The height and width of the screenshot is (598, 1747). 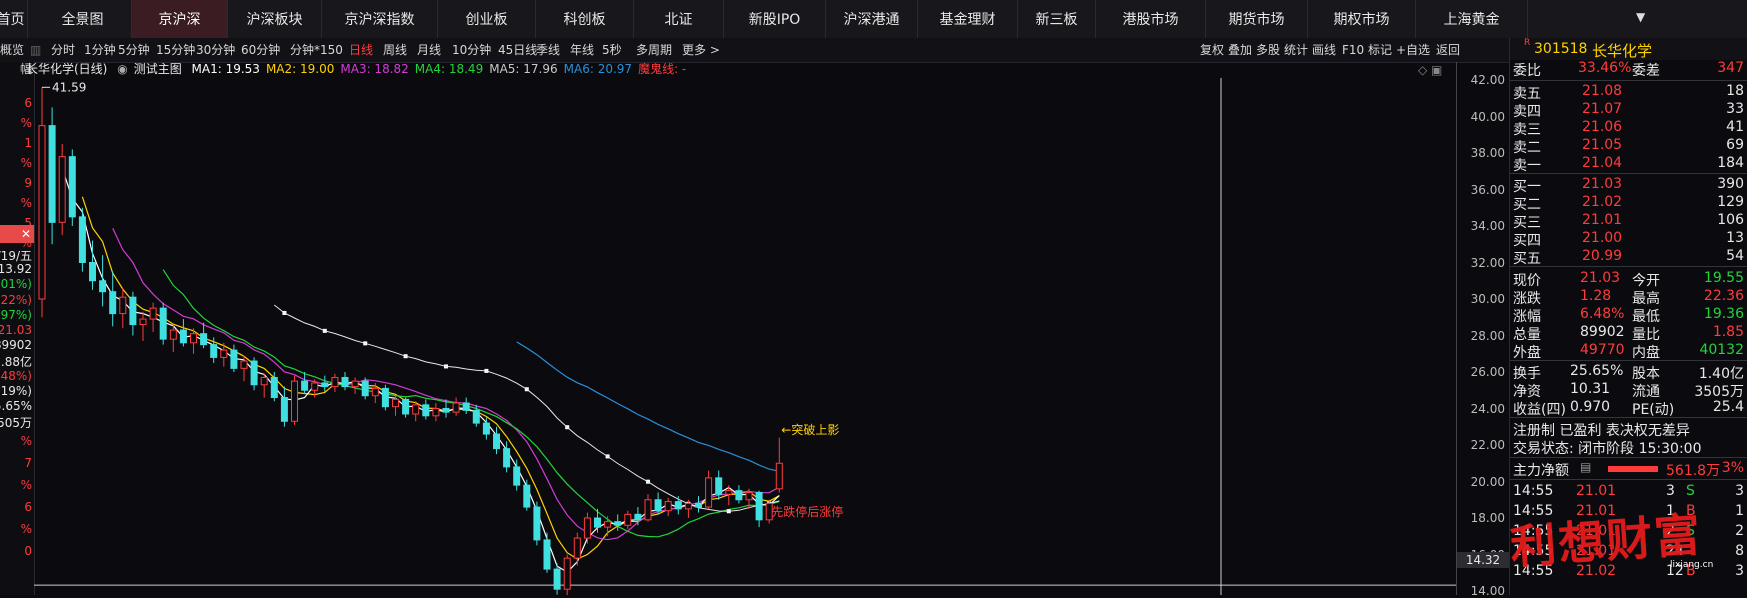 What do you see at coordinates (1527, 94) in the screenshot?
I see `ask-label: 卖五` at bounding box center [1527, 94].